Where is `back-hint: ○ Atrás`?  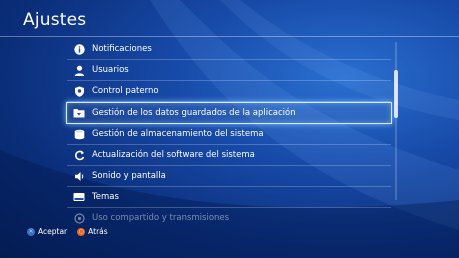 back-hint: ○ Atrás is located at coordinates (92, 231).